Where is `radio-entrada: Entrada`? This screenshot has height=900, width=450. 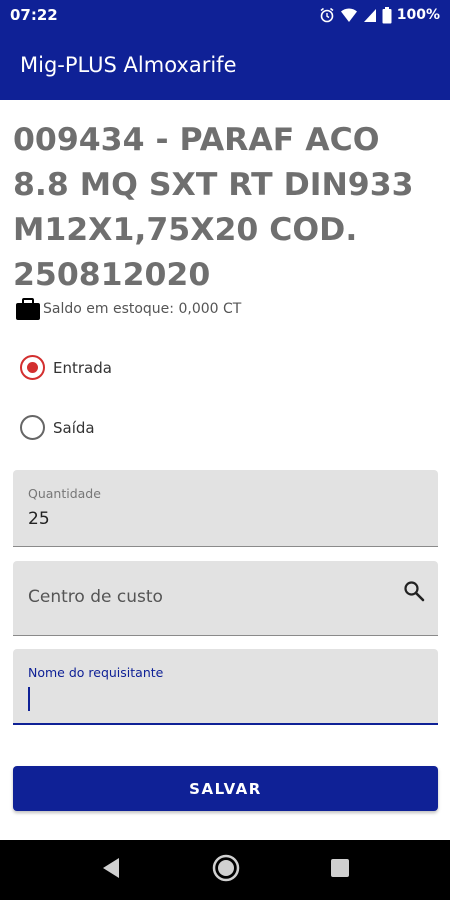
radio-entrada: Entrada is located at coordinates (66, 367).